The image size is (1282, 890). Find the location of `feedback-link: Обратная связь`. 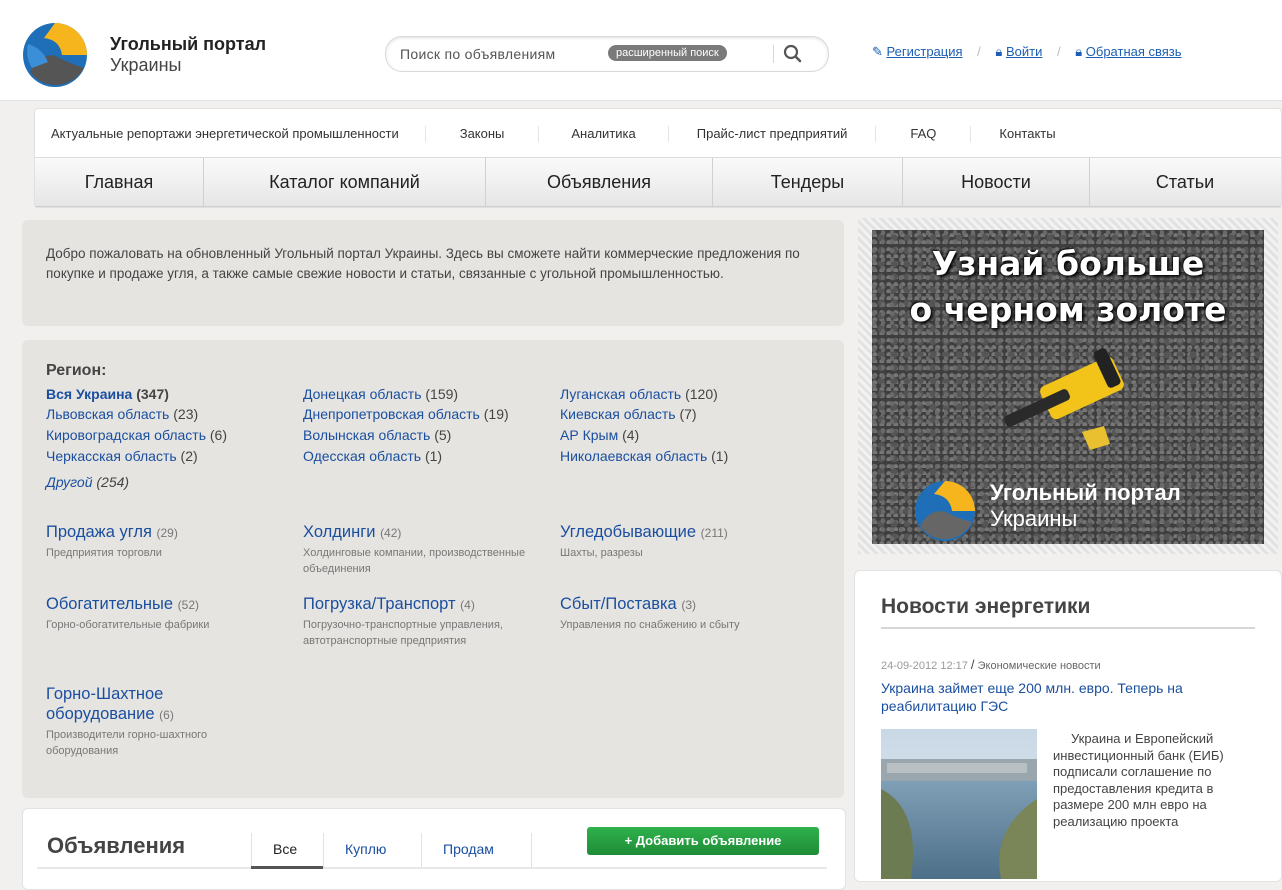

feedback-link: Обратная связь is located at coordinates (1134, 51).